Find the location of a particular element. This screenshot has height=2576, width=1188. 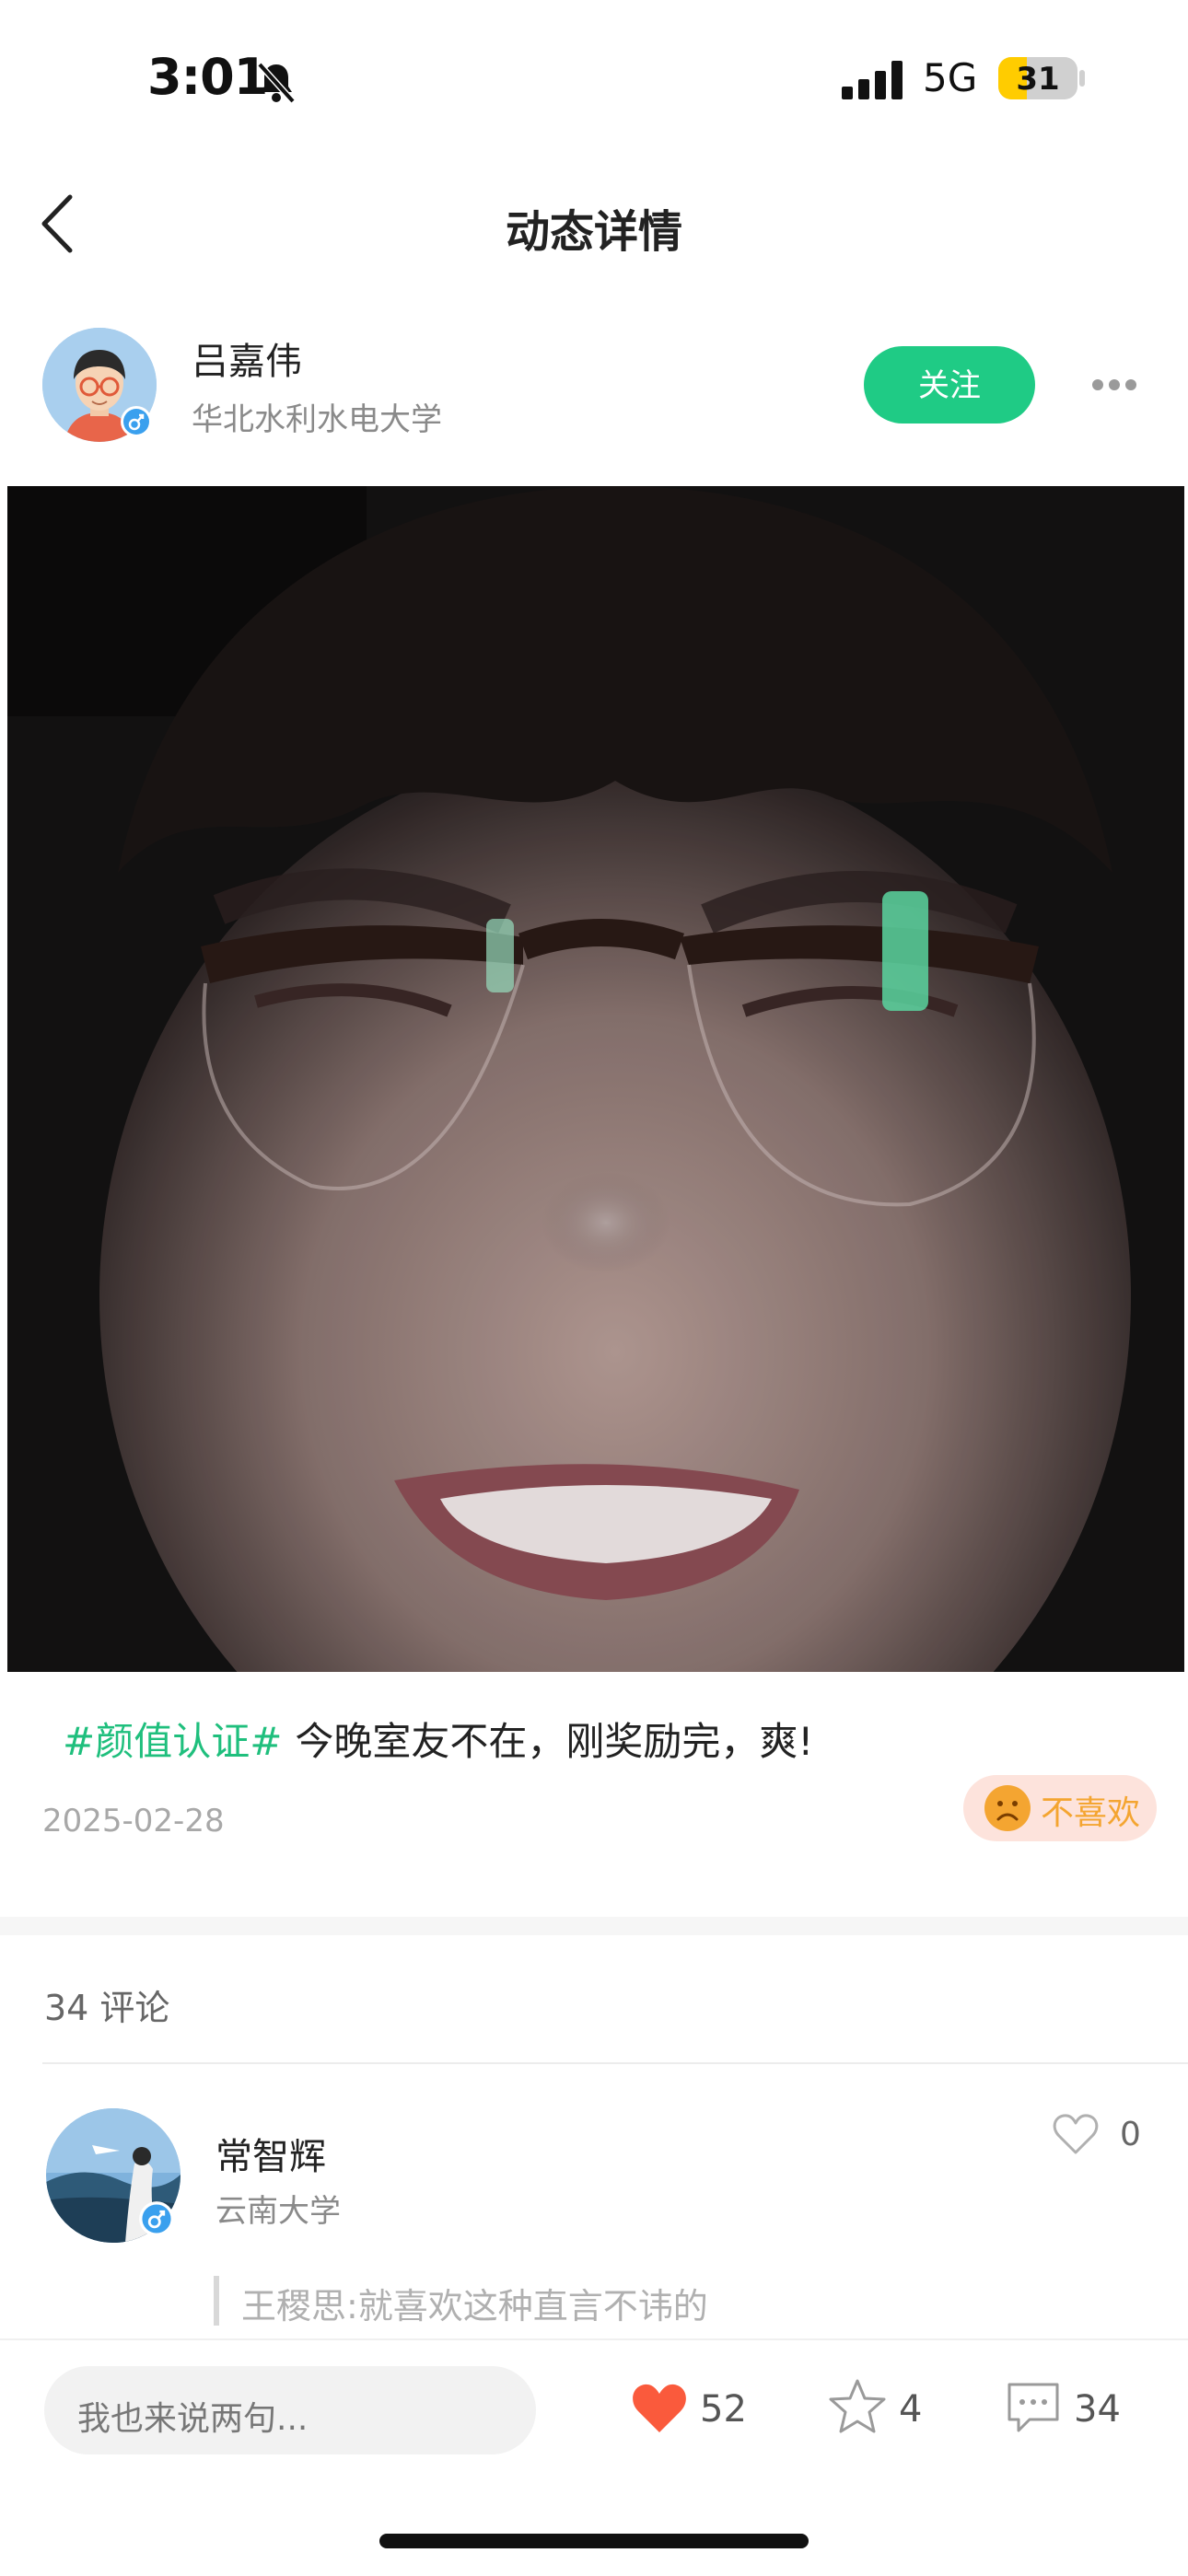

author-name: 吕嘉伟 is located at coordinates (247, 358).